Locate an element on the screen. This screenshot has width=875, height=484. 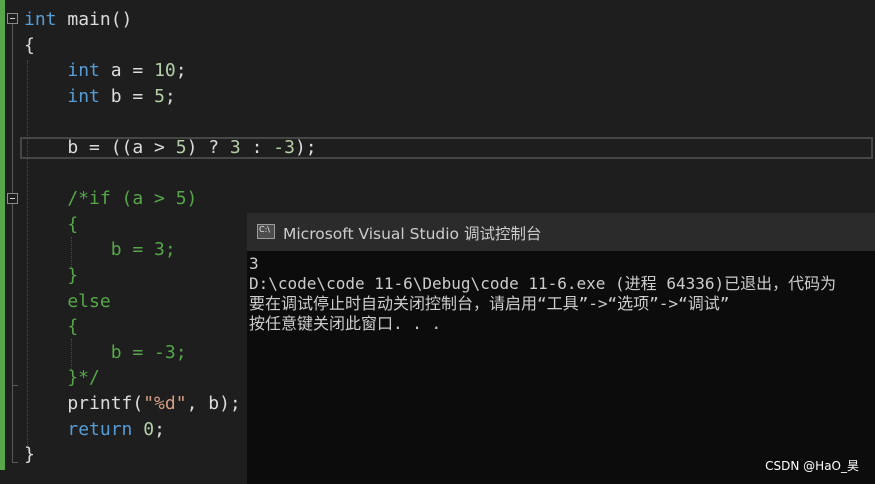
code-token: , b); is located at coordinates (213, 403).